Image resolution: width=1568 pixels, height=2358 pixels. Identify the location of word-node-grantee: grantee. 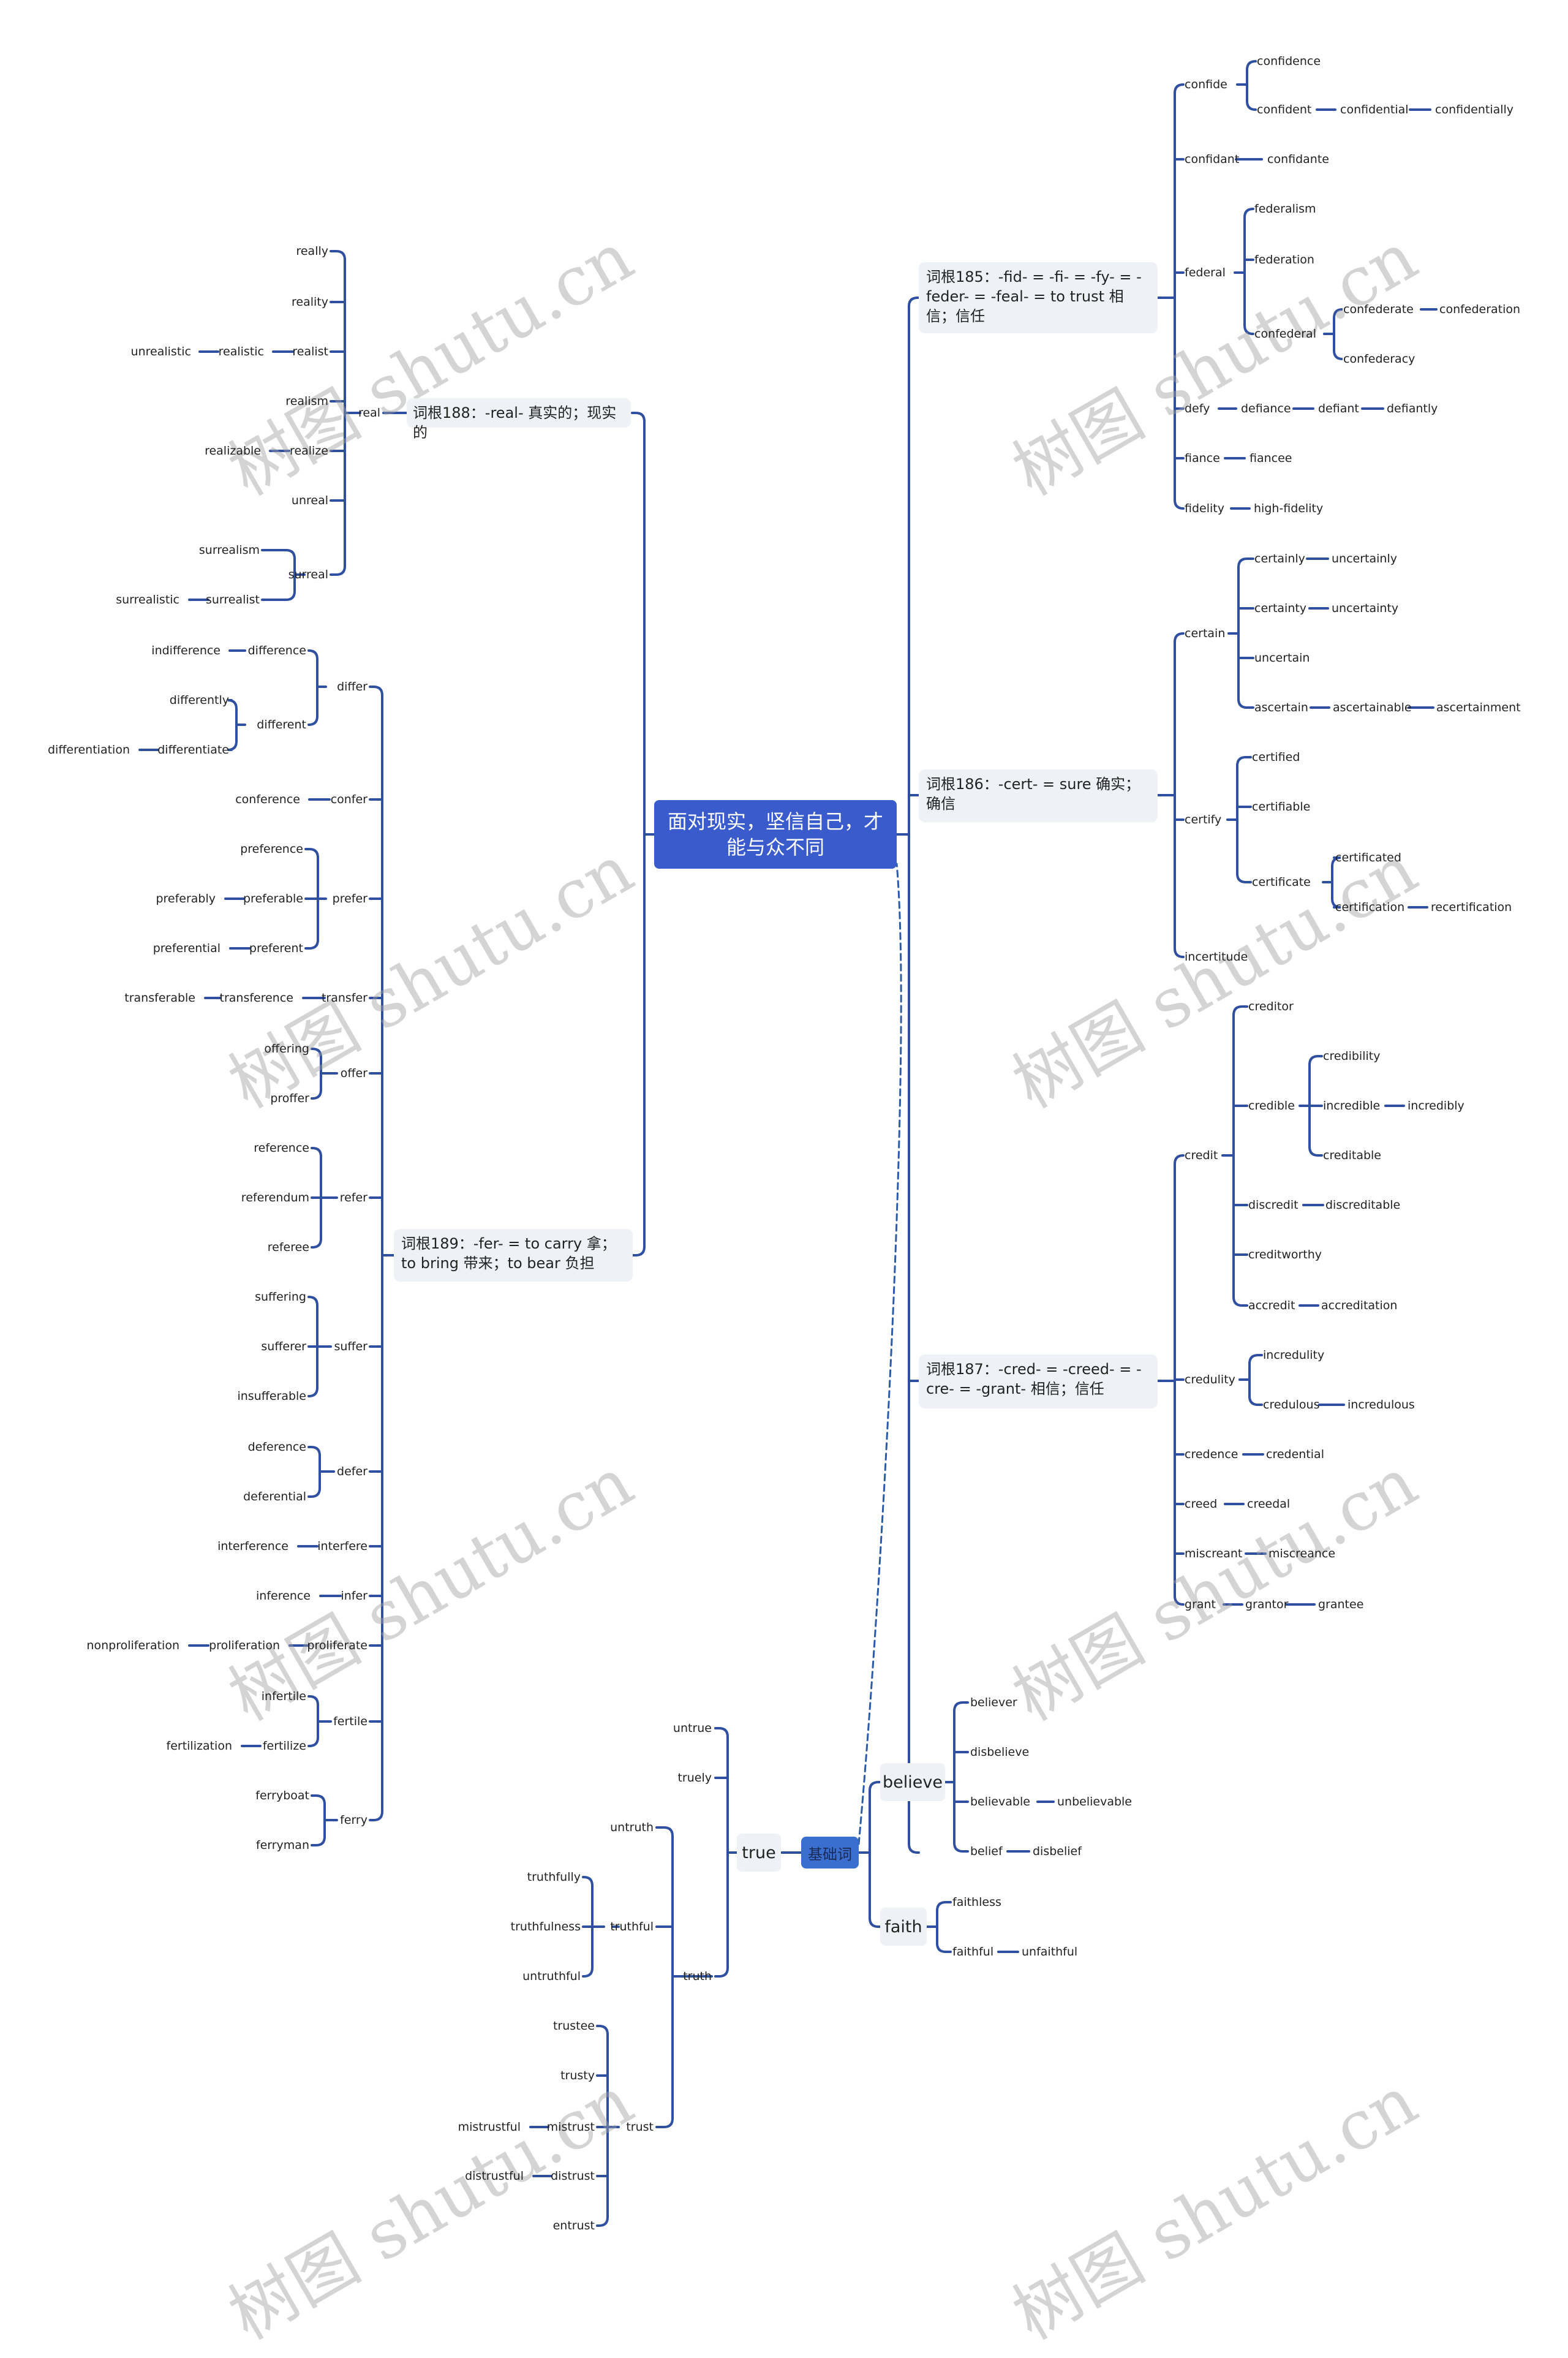
(1340, 1604).